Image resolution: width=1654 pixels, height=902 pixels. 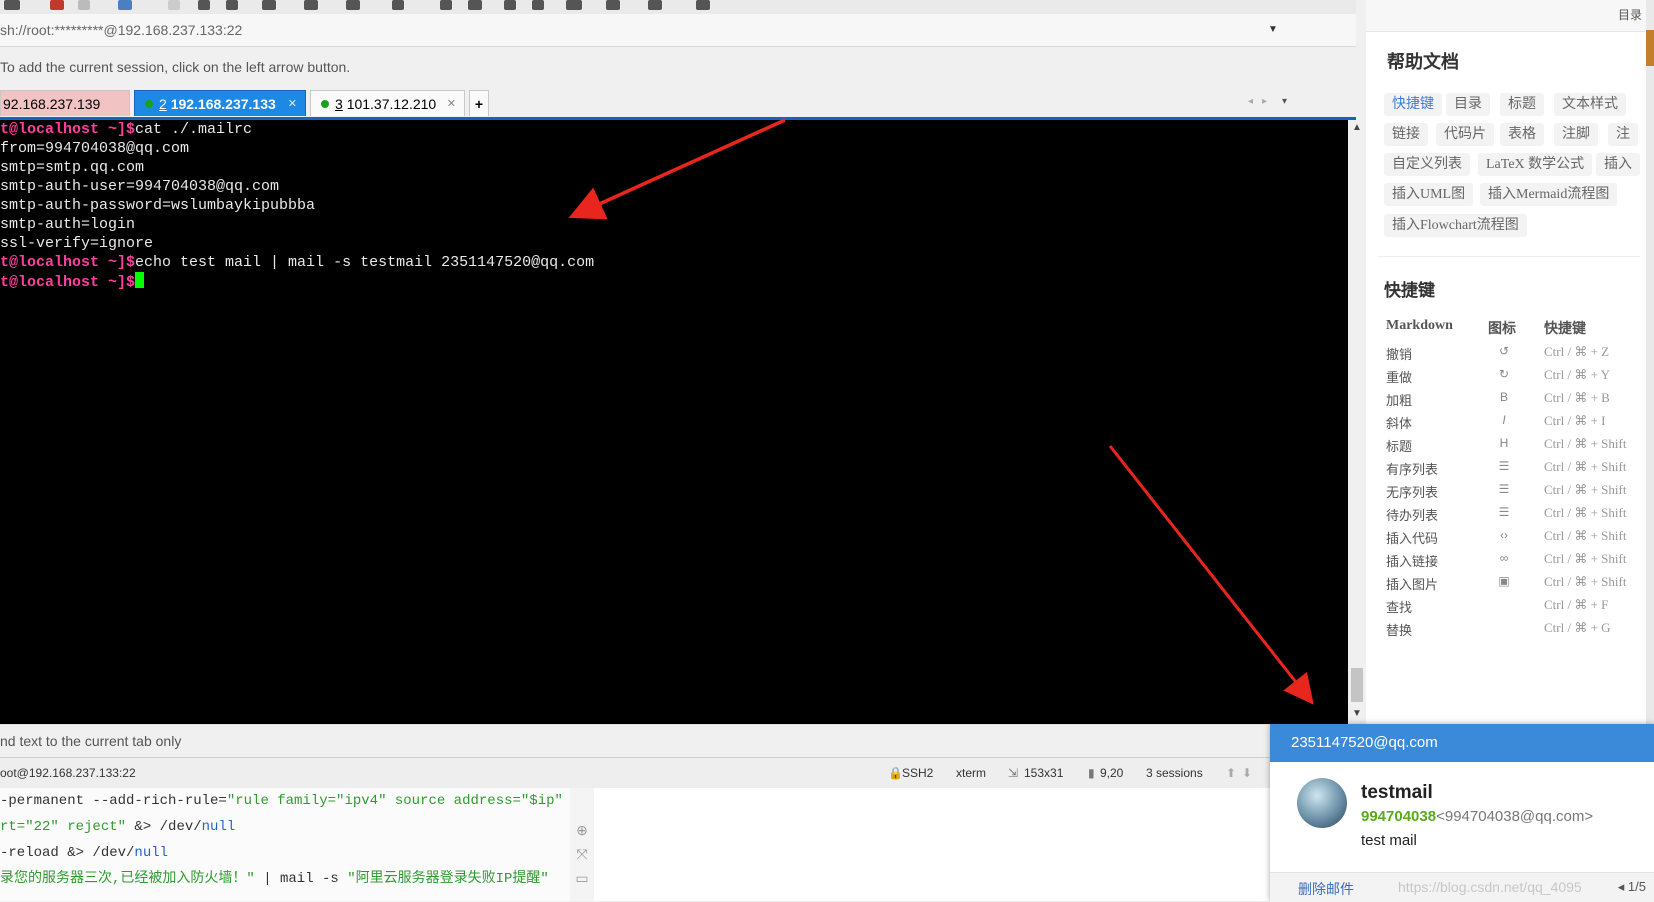 I want to click on toc-button: 目录, so click(x=1630, y=14).